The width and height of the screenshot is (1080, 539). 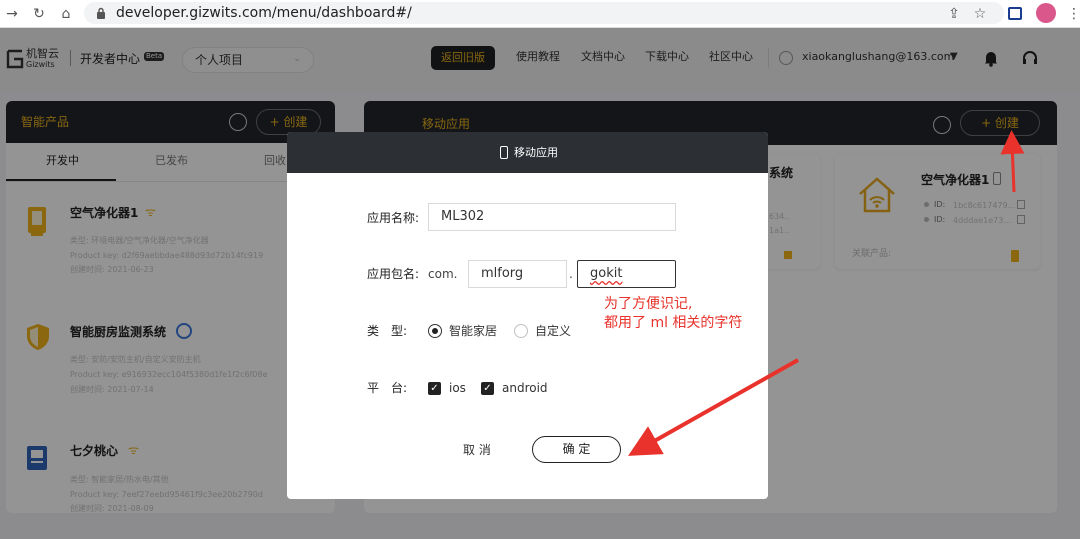 I want to click on annotation-arrow-confirm, so click(x=713, y=407).